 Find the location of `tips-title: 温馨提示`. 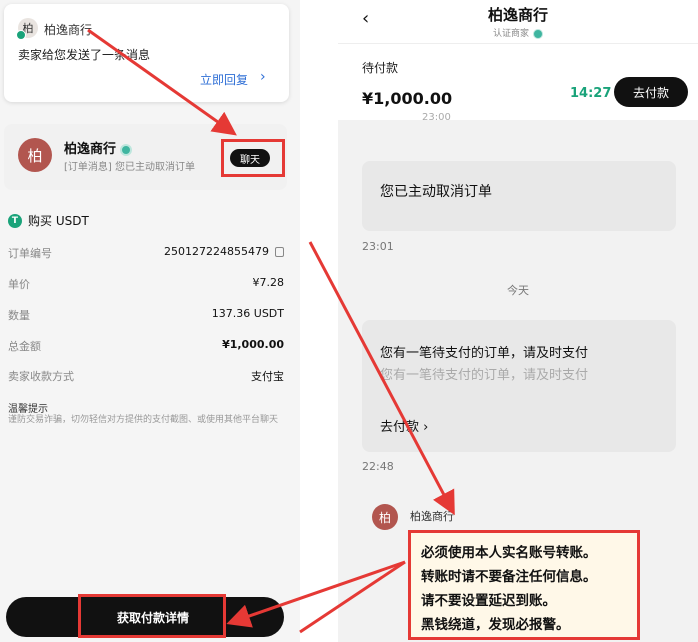

tips-title: 温馨提示 is located at coordinates (28, 409).